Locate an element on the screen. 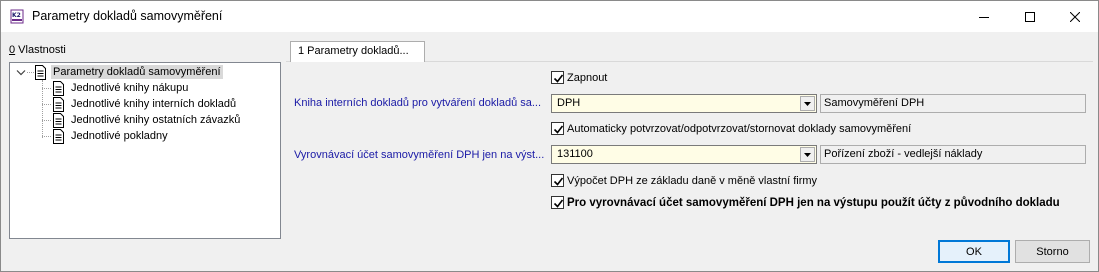 The image size is (1099, 272). enable-checkbox is located at coordinates (557, 77).